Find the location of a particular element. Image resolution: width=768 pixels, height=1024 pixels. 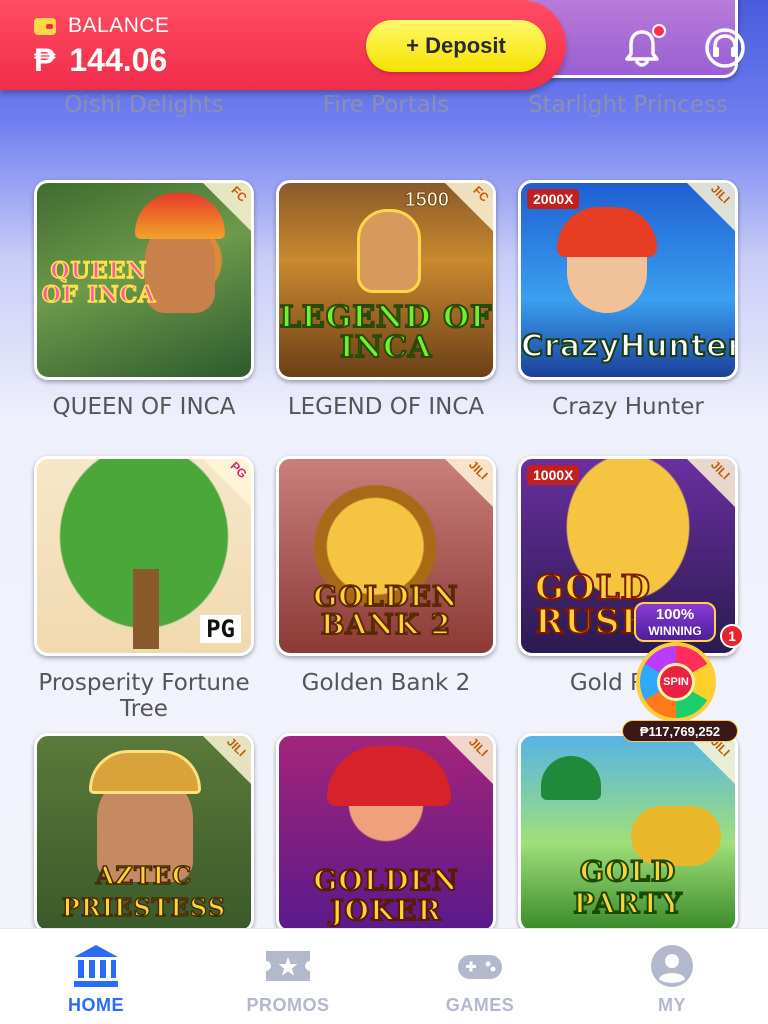

balance-bar: BALANCE ₱ 144.06 + Deposit is located at coordinates (283, 45).